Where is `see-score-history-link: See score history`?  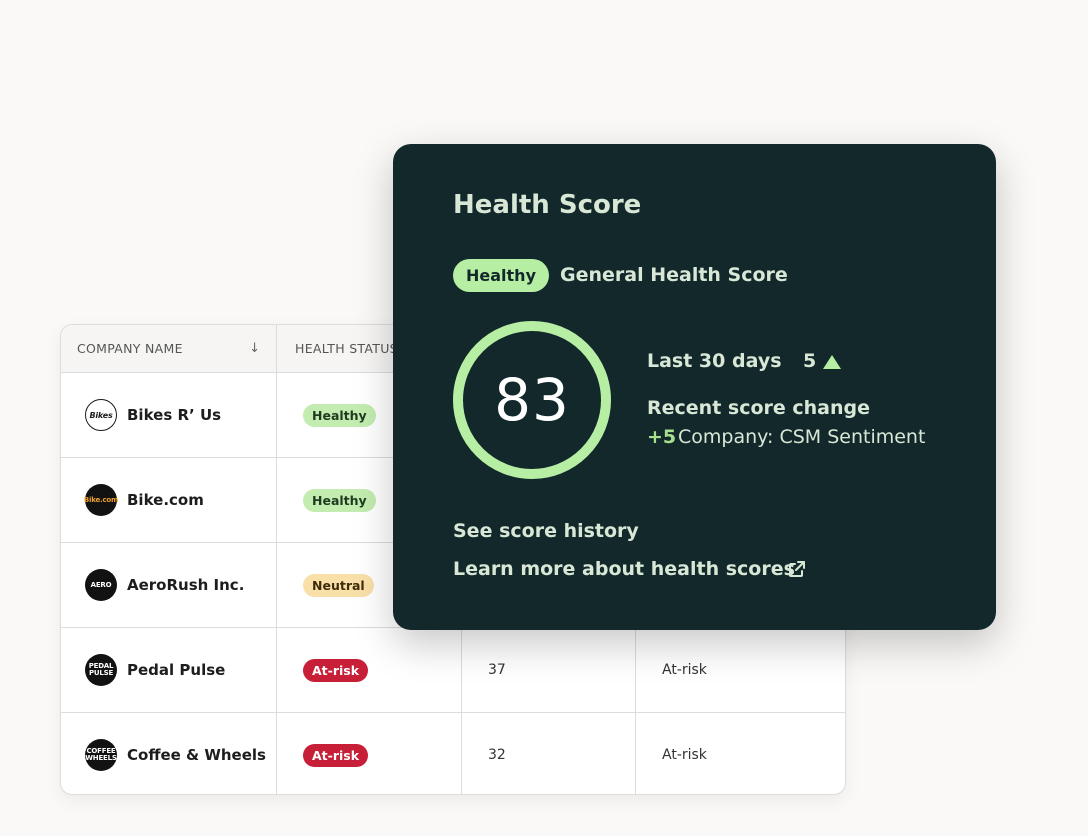 see-score-history-link: See score history is located at coordinates (546, 531).